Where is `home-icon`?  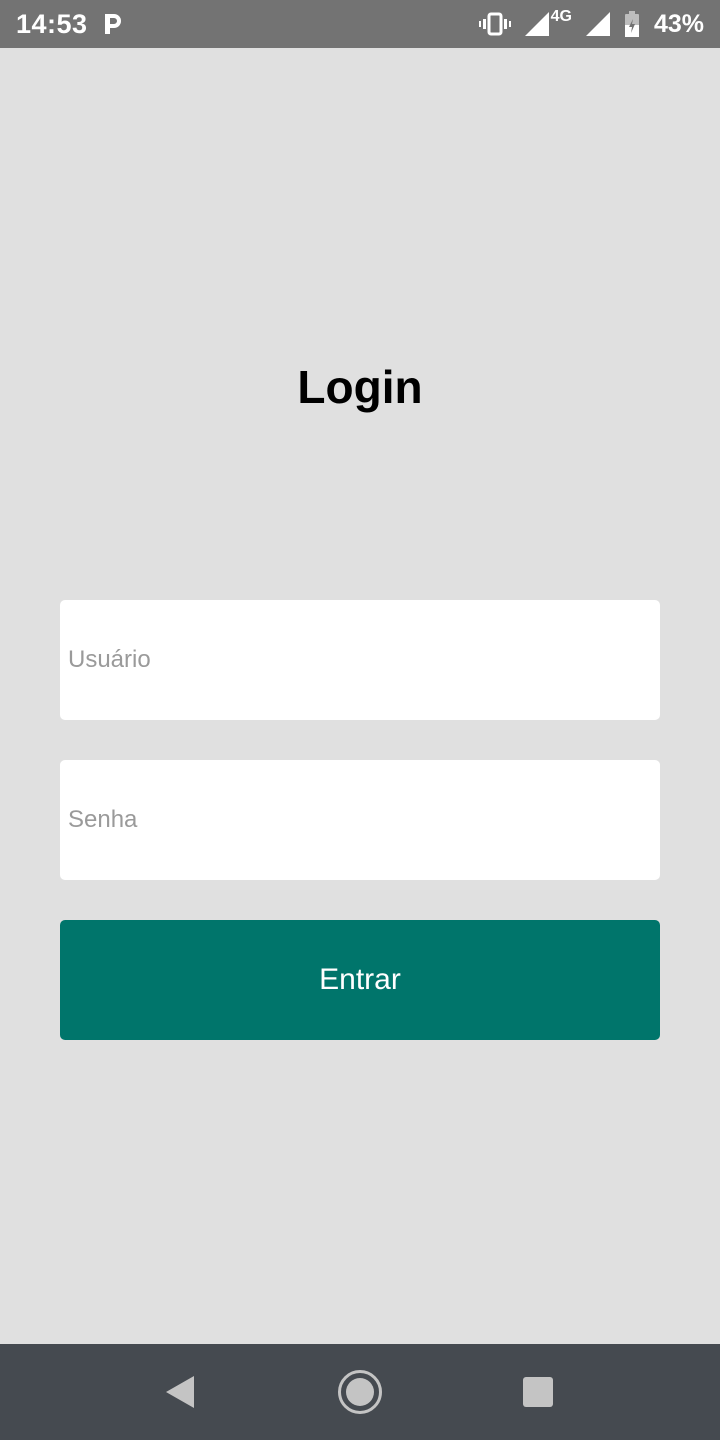
home-icon is located at coordinates (360, 1392).